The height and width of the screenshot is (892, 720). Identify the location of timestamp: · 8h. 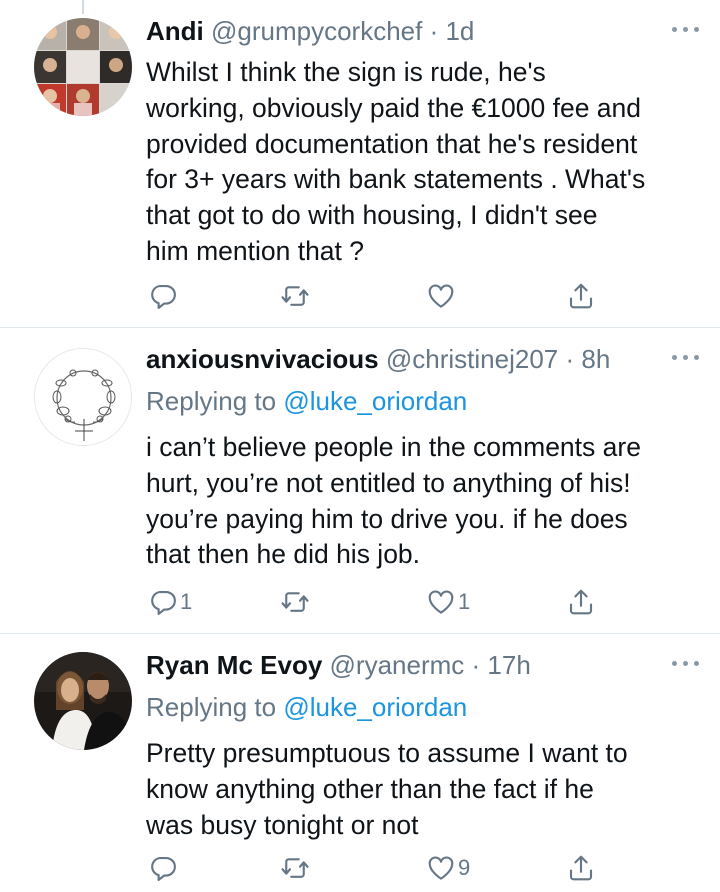
(588, 359).